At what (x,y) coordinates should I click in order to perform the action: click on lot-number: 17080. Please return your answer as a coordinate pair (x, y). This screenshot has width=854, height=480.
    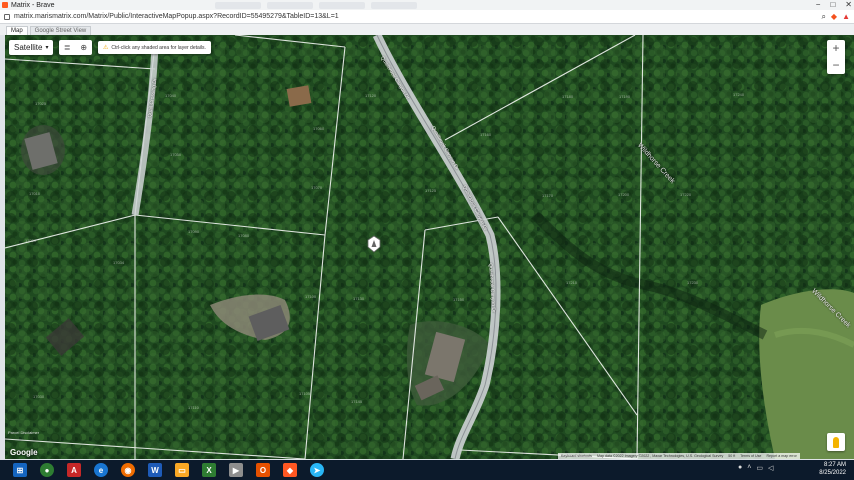
    Looking at the image, I should click on (244, 235).